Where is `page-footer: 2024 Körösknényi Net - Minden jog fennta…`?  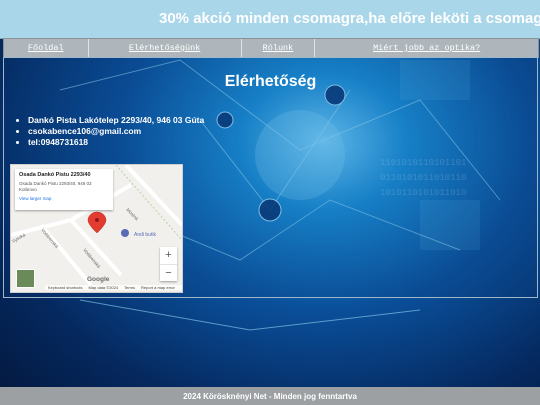
page-footer: 2024 Körösknényi Net - Minden jog fennta… is located at coordinates (270, 396).